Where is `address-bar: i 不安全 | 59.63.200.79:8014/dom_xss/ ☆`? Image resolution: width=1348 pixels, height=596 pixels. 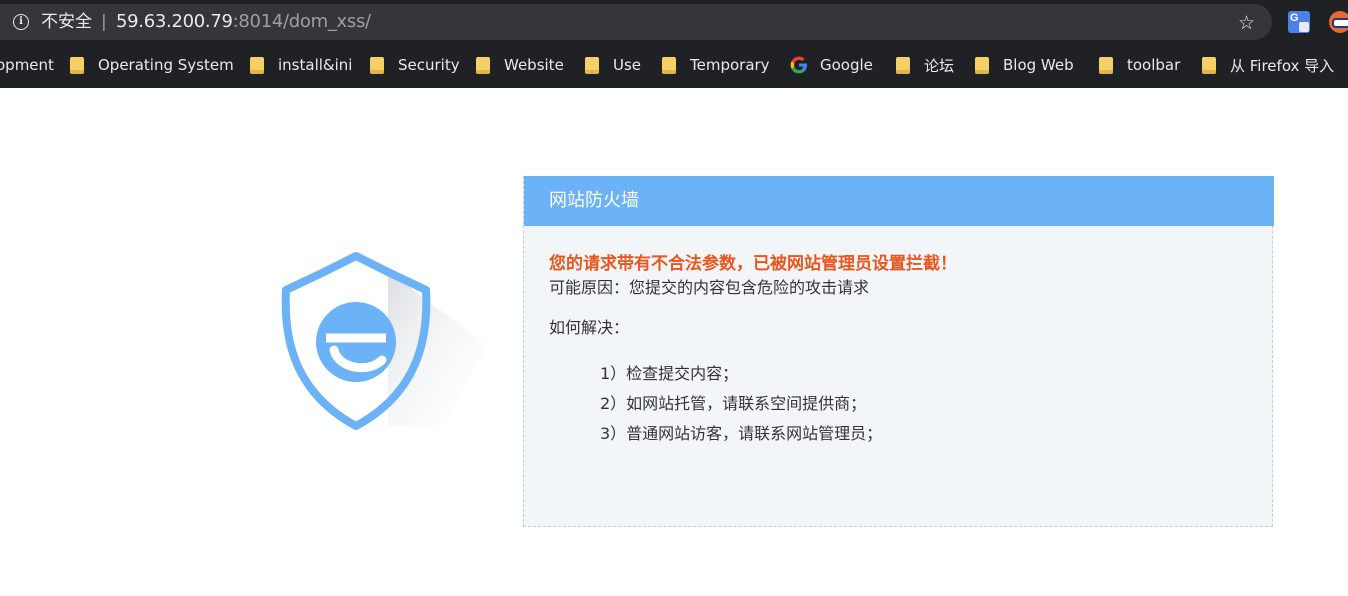 address-bar: i 不安全 | 59.63.200.79:8014/dom_xss/ ☆ is located at coordinates (636, 22).